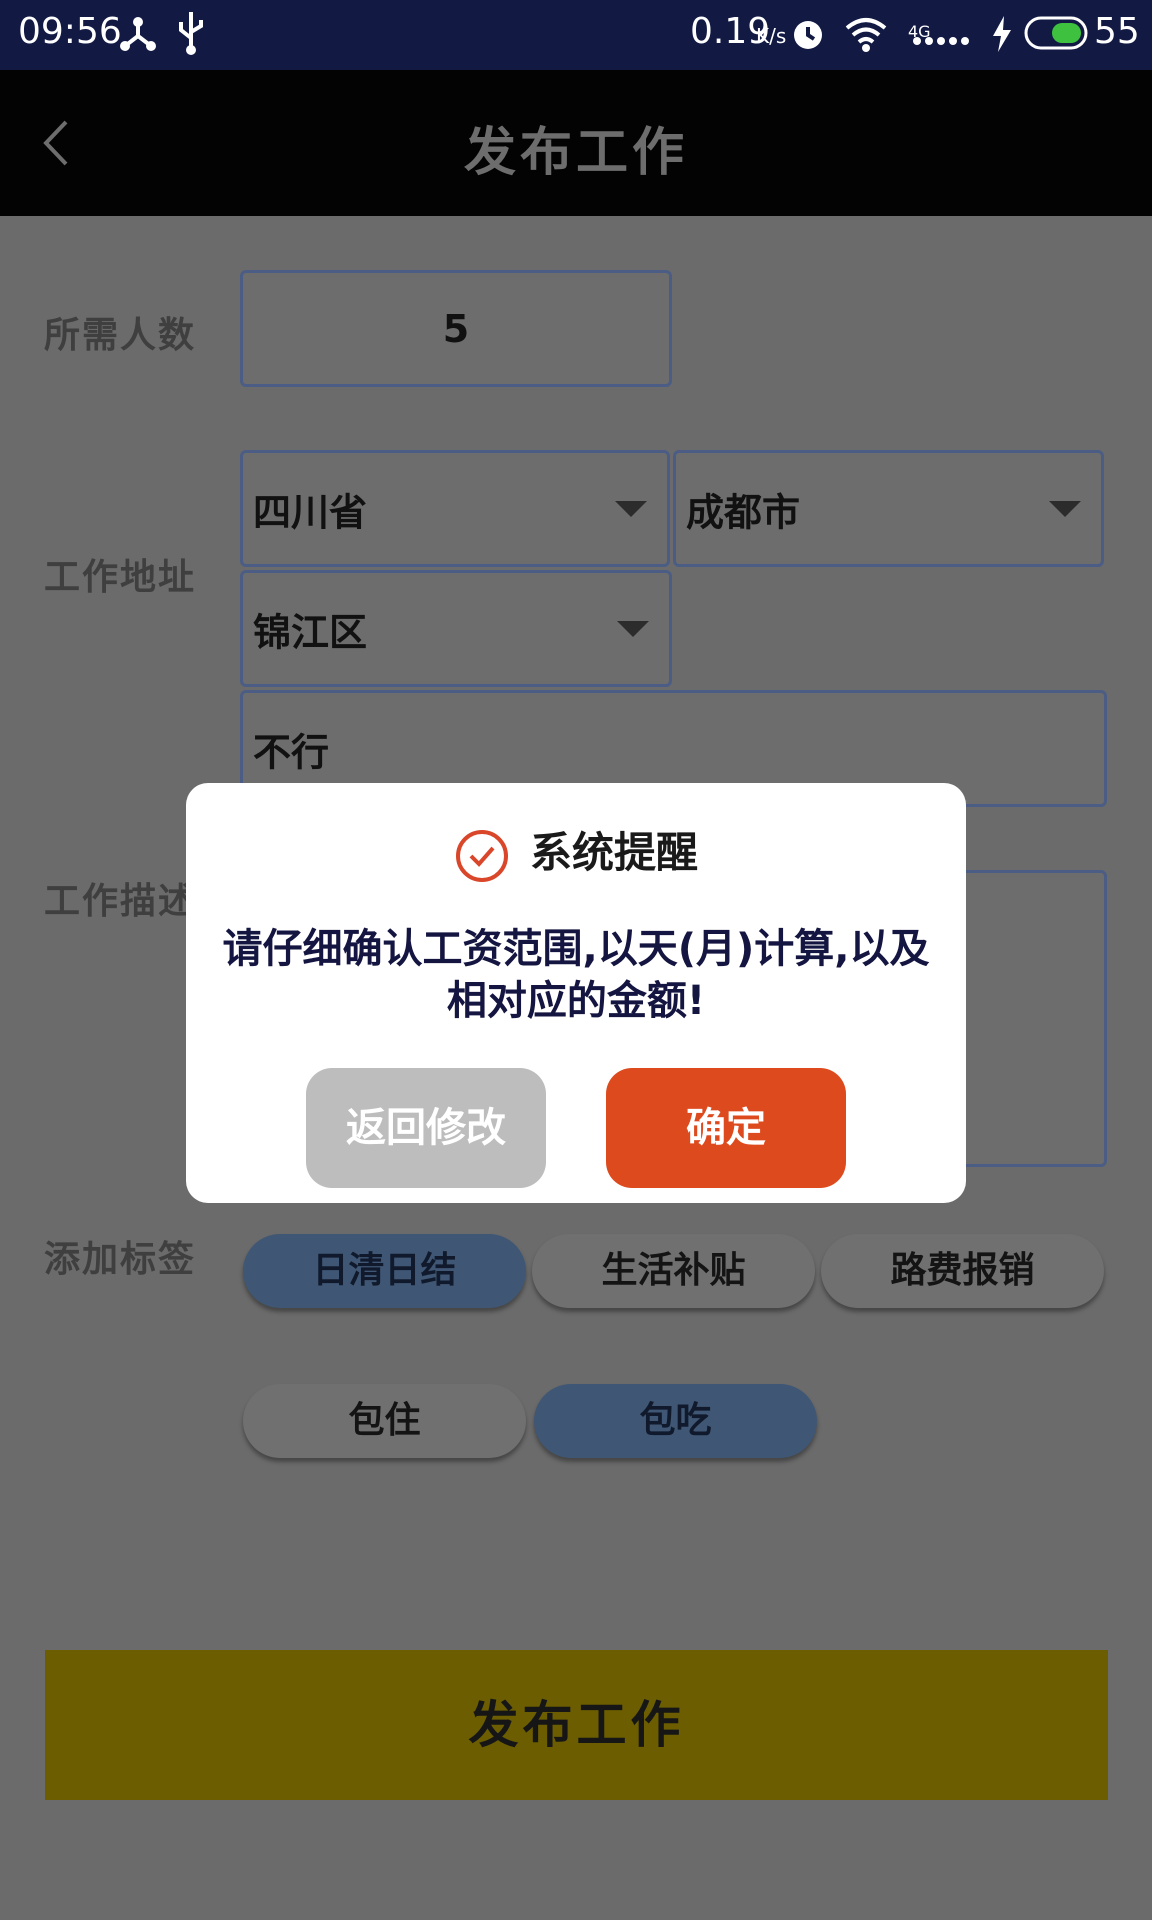 This screenshot has height=1920, width=1152. What do you see at coordinates (384, 1421) in the screenshot?
I see `tag-housing: 包住` at bounding box center [384, 1421].